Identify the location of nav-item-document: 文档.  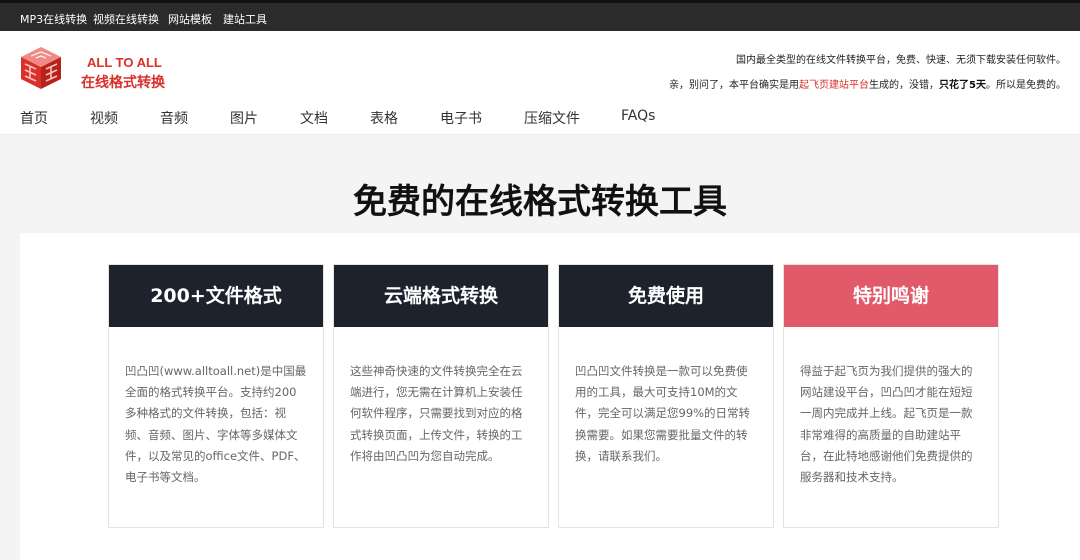
(314, 118).